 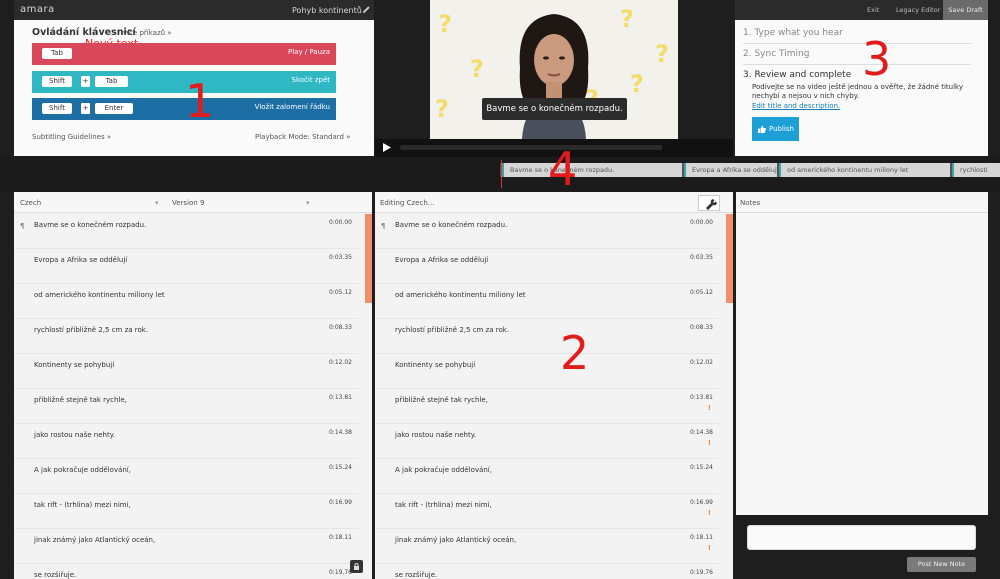 I want to click on reference-sync-bar, so click(x=368, y=258).